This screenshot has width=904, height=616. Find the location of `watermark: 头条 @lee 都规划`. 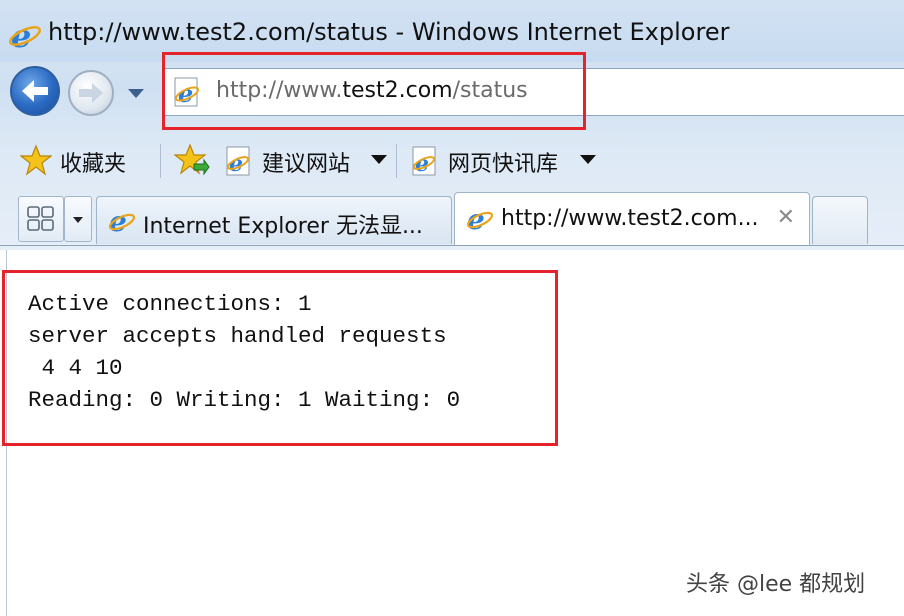

watermark: 头条 @lee 都规划 is located at coordinates (776, 584).